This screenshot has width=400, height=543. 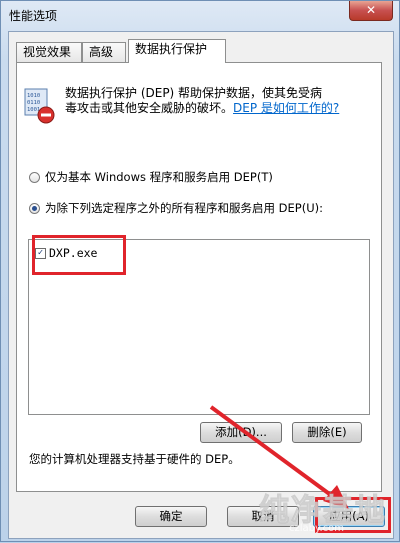 I want to click on dep-description-line-2: 毒攻击或其他安全威胁的破坏。, so click(x=149, y=108).